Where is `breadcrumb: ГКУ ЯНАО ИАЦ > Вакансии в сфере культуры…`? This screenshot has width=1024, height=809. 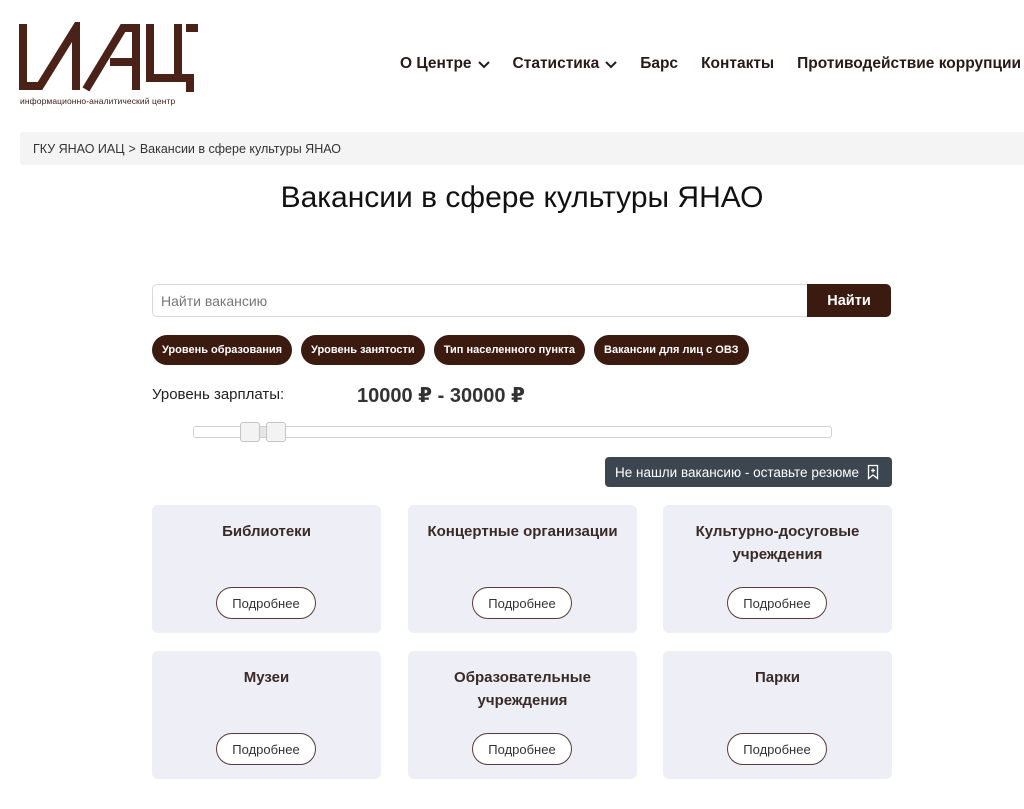 breadcrumb: ГКУ ЯНАО ИАЦ > Вакансии в сфере культуры… is located at coordinates (522, 148).